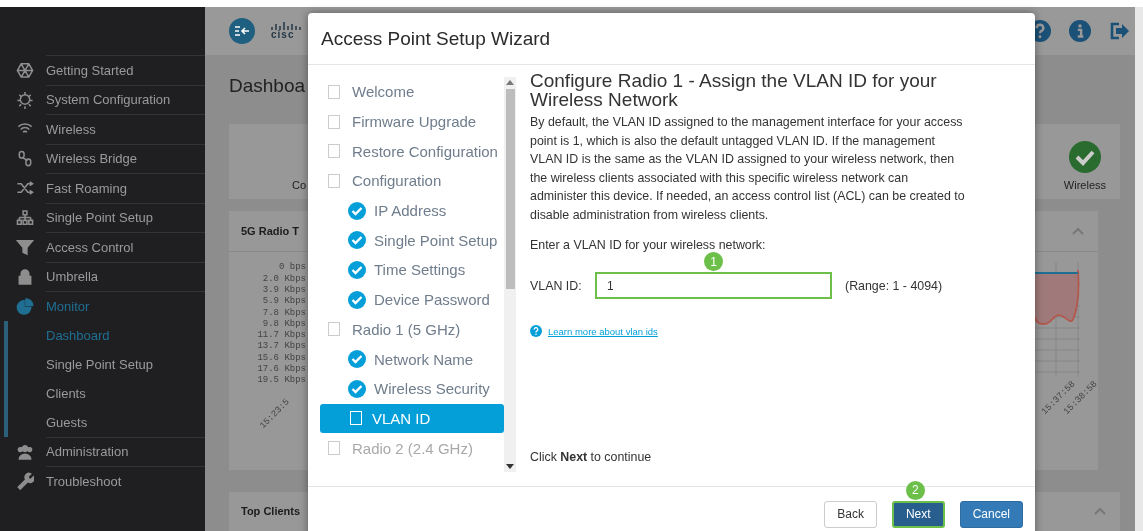 The width and height of the screenshot is (1143, 531). Describe the element at coordinates (25, 188) in the screenshot. I see `shuffle-icon` at that location.